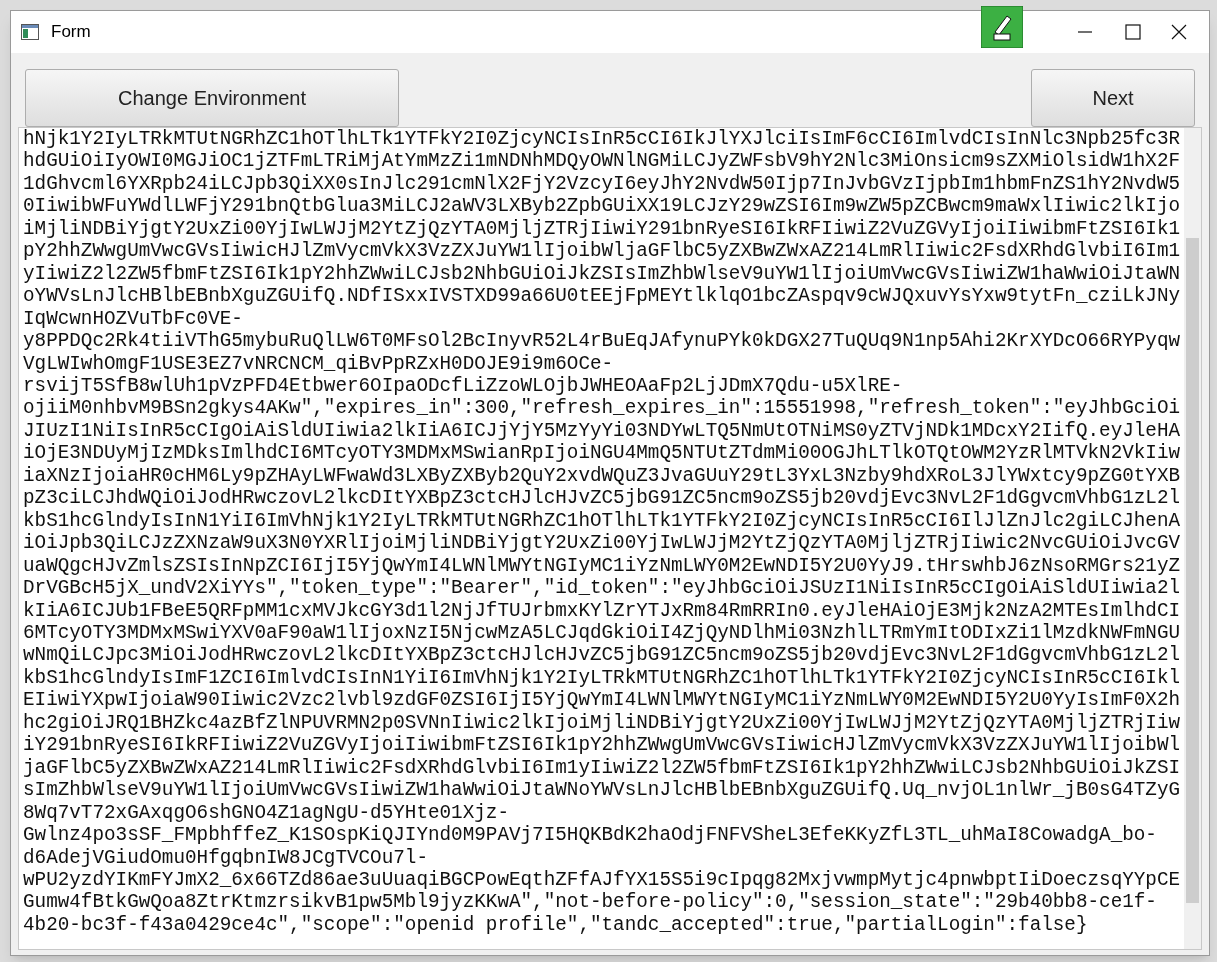 The width and height of the screenshot is (1217, 962). Describe the element at coordinates (212, 98) in the screenshot. I see `change-environment-button: Change Environment` at that location.